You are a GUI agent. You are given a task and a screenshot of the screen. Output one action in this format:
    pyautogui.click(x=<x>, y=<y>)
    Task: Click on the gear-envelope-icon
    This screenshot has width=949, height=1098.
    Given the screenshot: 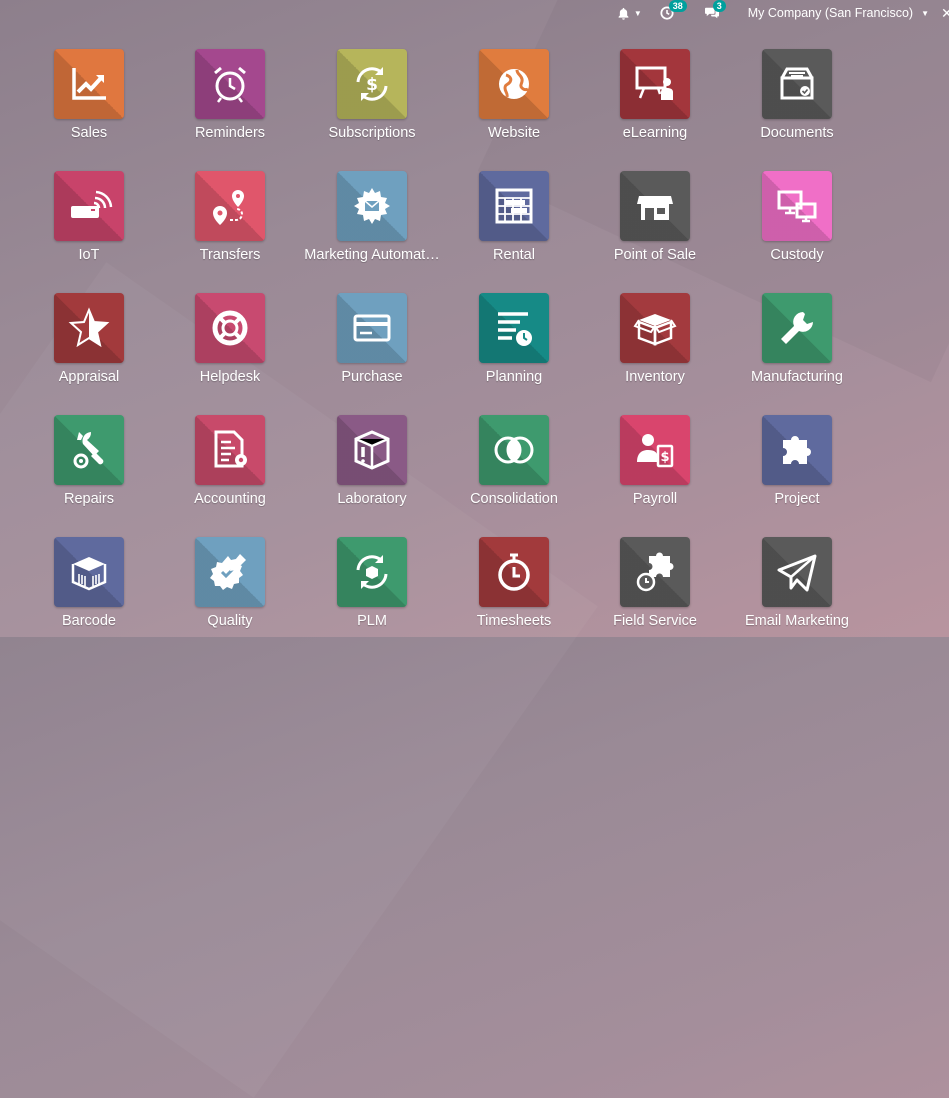 What is the action you would take?
    pyautogui.click(x=372, y=206)
    